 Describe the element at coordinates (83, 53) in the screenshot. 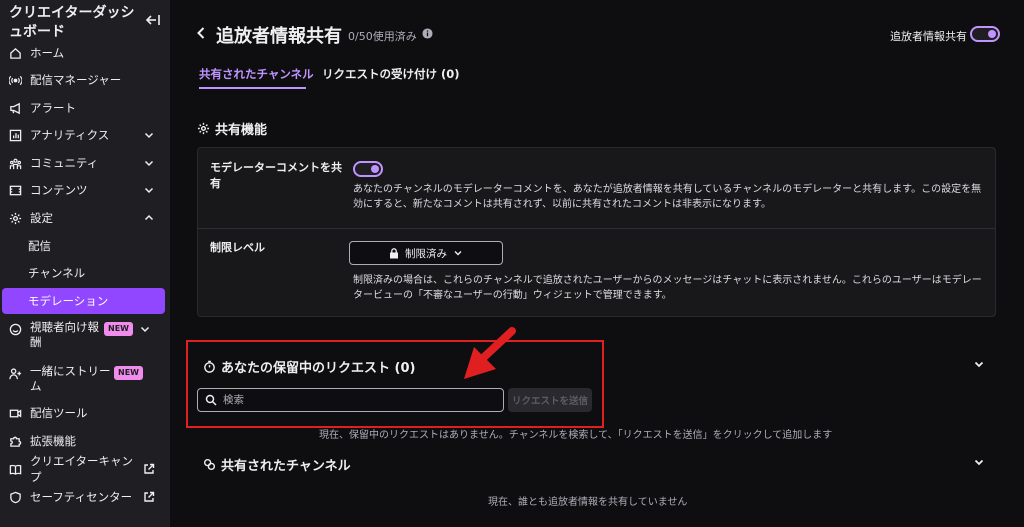

I see `sidebar-item-home: ホーム` at that location.